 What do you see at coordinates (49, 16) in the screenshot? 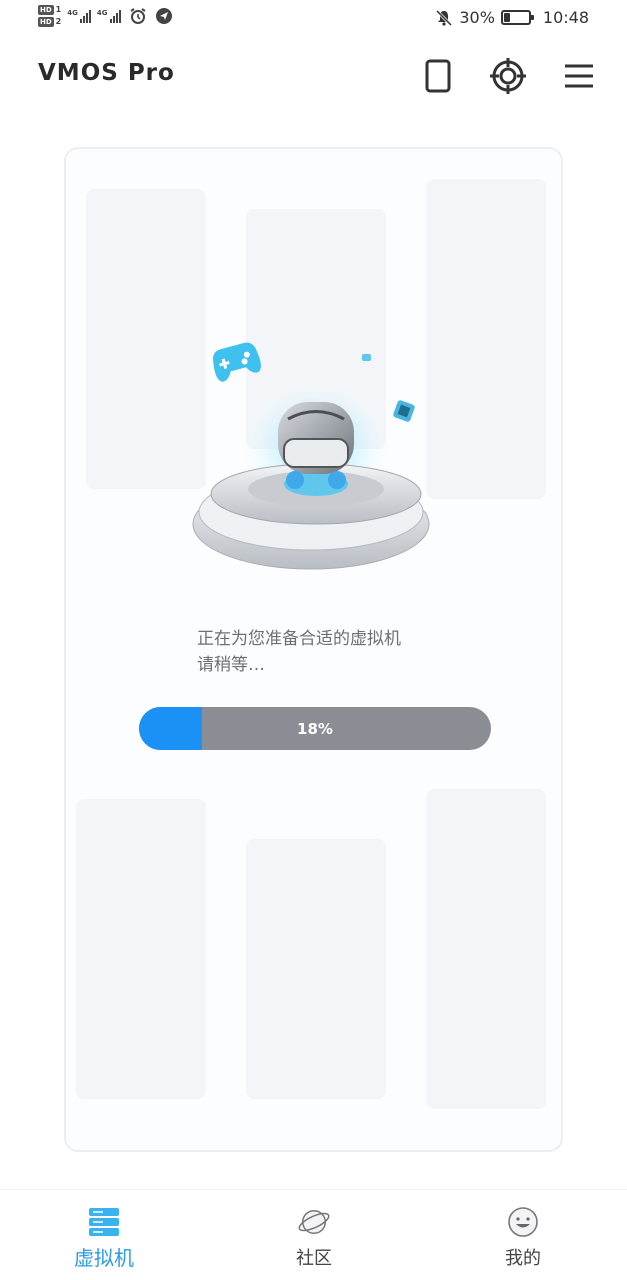
I see `sim-indicators: HD 1 HD 2` at bounding box center [49, 16].